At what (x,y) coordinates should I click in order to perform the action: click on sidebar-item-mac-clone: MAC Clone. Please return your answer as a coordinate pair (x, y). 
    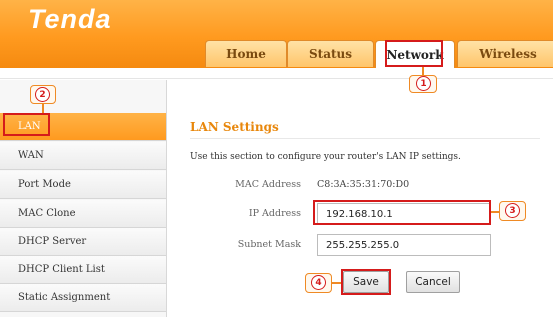
    Looking at the image, I should click on (83, 214).